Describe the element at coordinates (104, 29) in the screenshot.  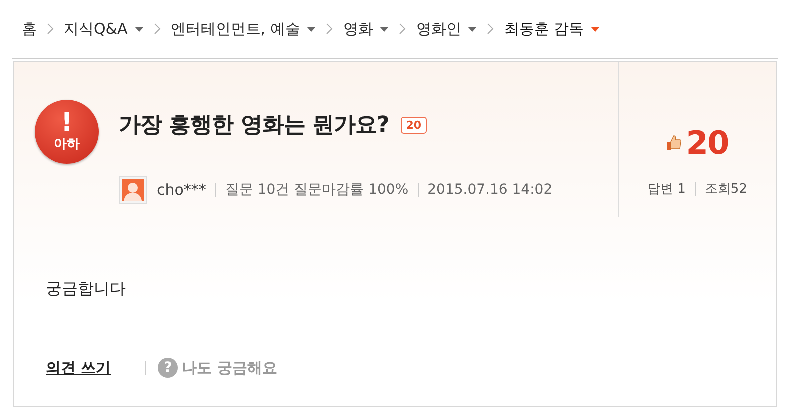
I see `breadcrumb-link: 지식Q&A` at that location.